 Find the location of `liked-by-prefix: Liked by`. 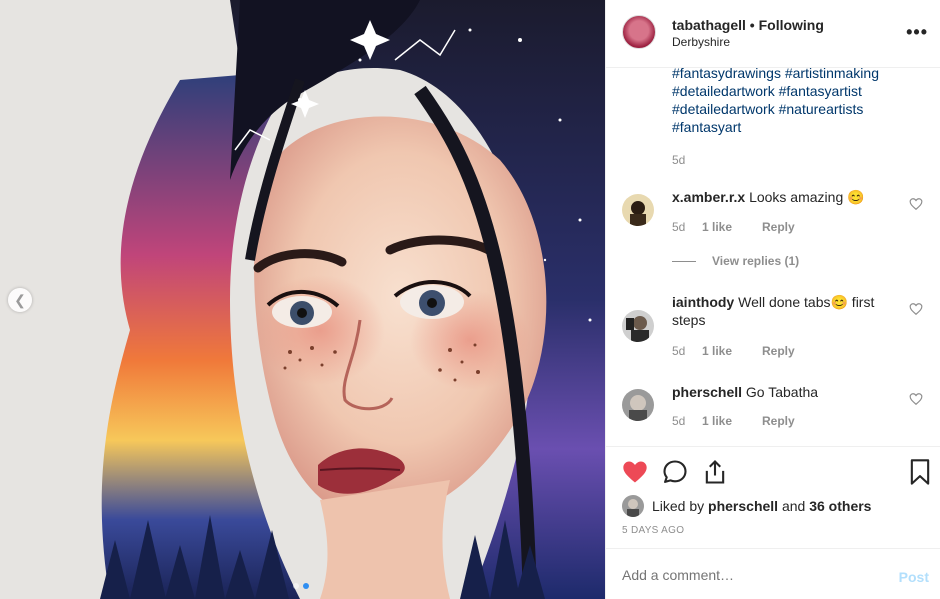

liked-by-prefix: Liked by is located at coordinates (678, 506).